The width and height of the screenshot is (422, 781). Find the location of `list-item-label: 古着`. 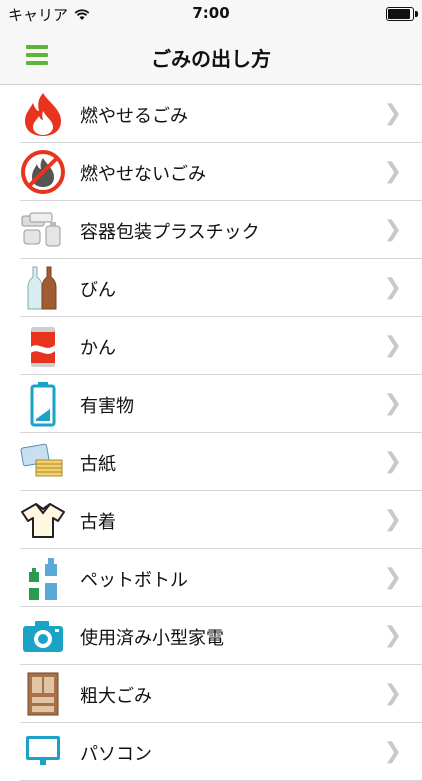

list-item-label: 古着 is located at coordinates (98, 522).